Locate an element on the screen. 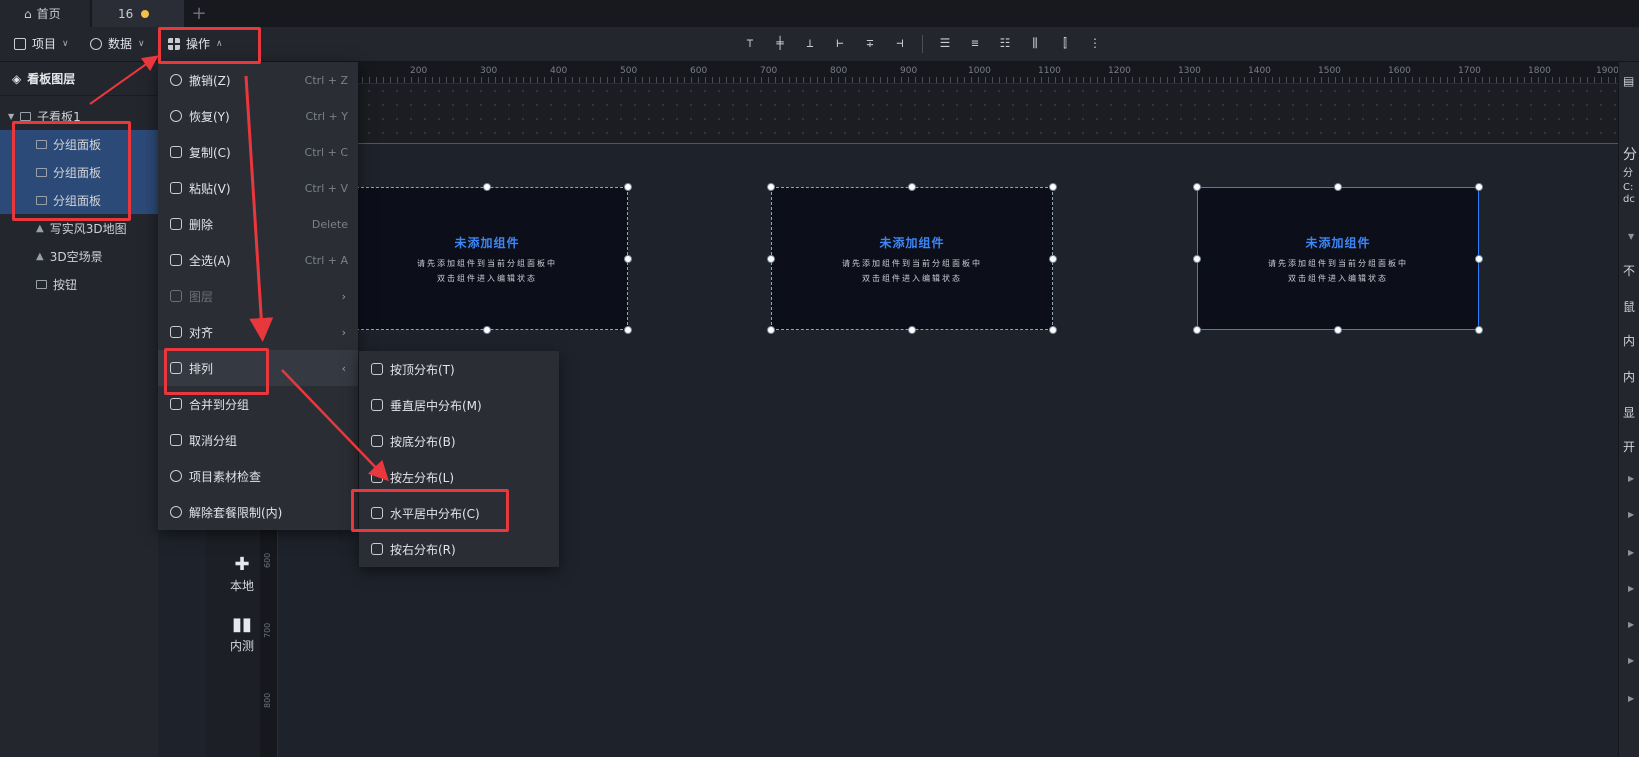 This screenshot has height=757, width=1639. submenu-item-label: 垂直居中分布(M) is located at coordinates (436, 405).